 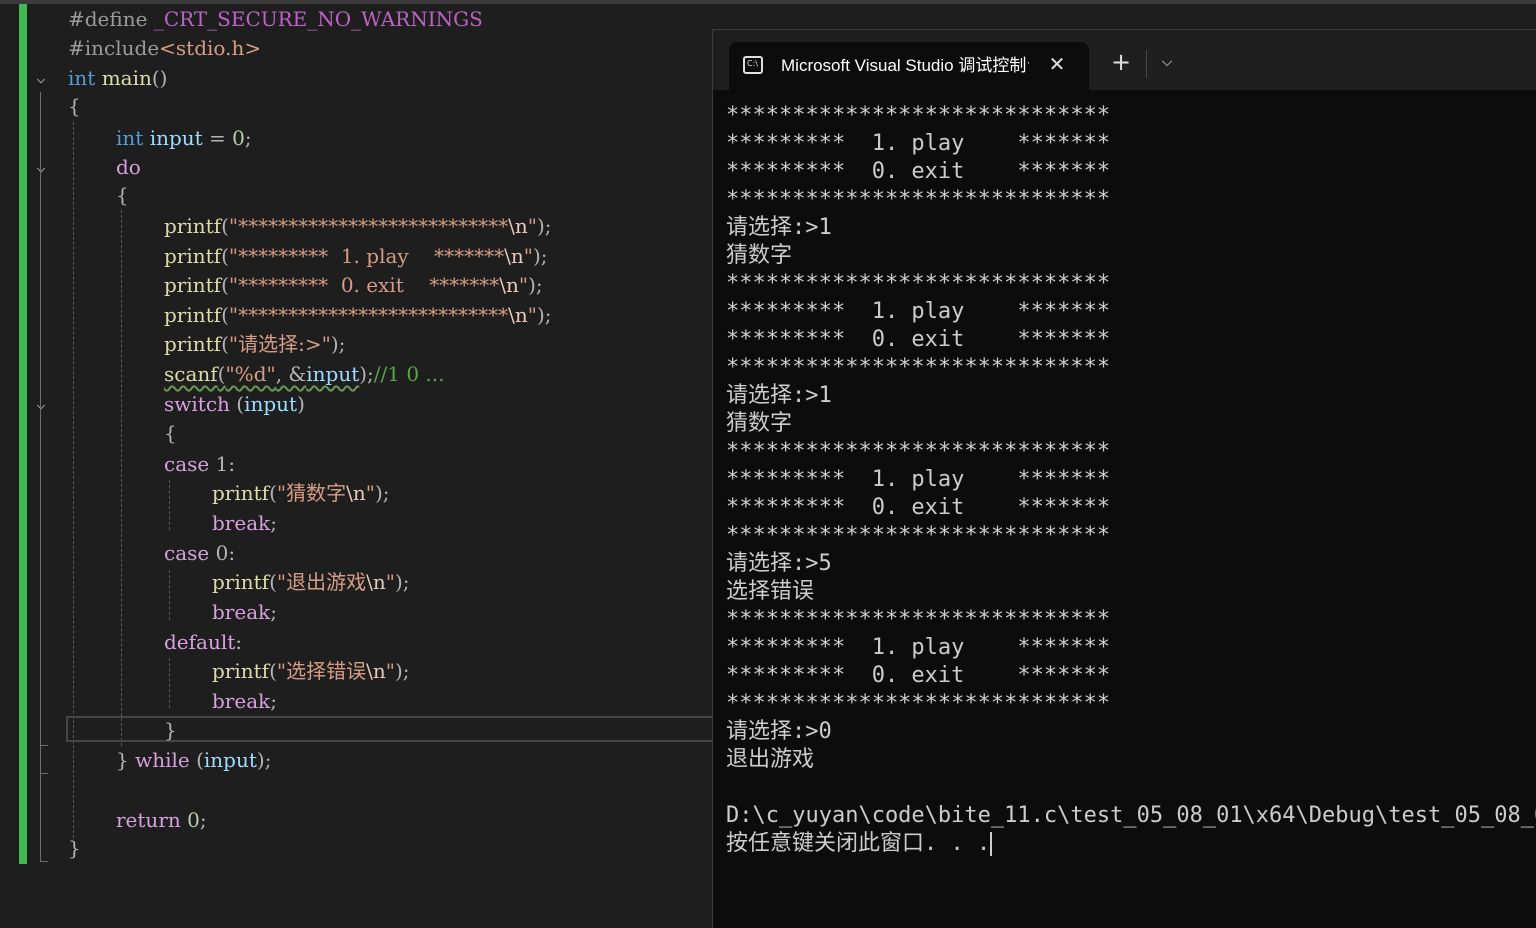 What do you see at coordinates (190, 820) in the screenshot?
I see `number: 0` at bounding box center [190, 820].